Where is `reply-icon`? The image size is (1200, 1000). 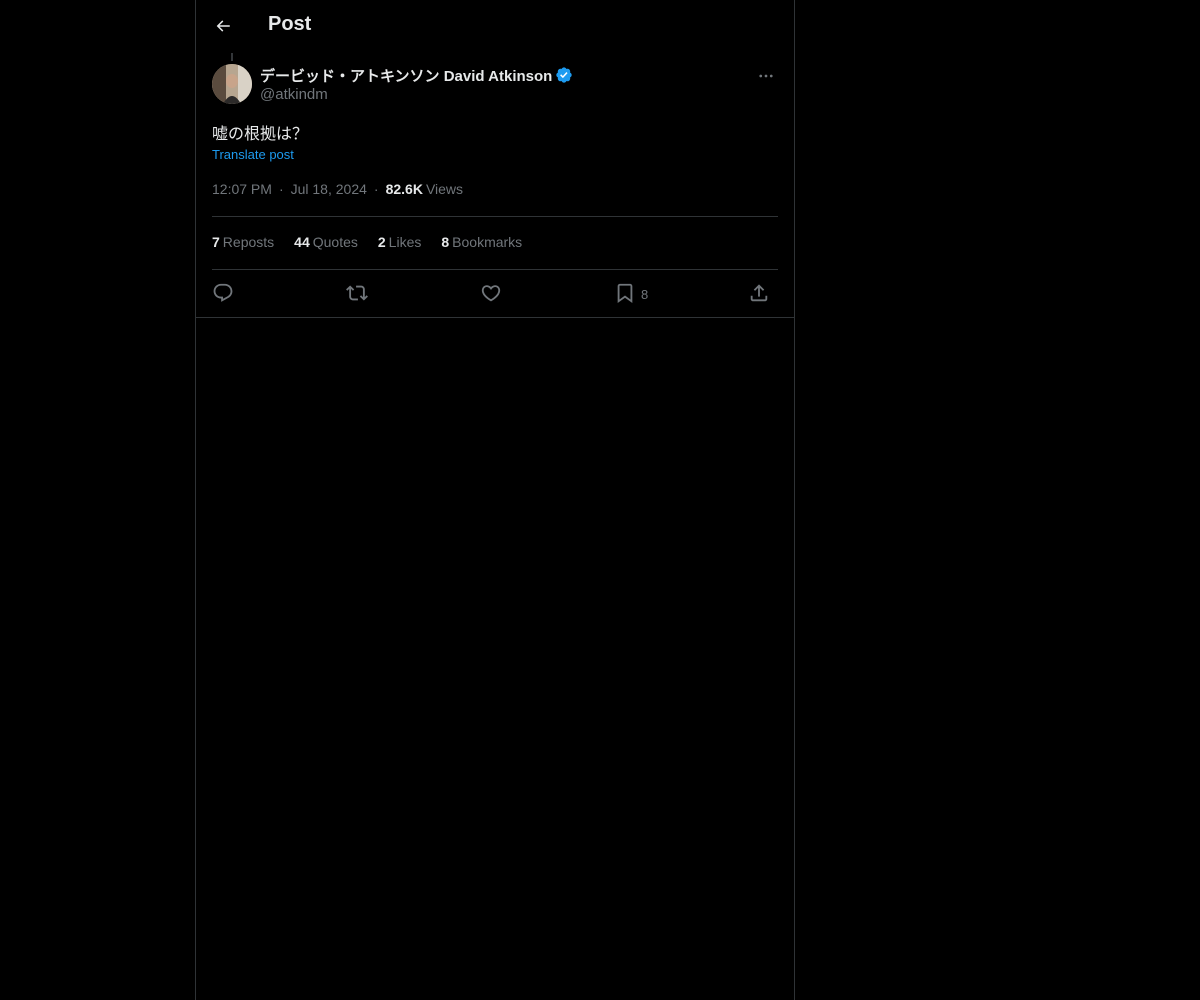 reply-icon is located at coordinates (223, 292).